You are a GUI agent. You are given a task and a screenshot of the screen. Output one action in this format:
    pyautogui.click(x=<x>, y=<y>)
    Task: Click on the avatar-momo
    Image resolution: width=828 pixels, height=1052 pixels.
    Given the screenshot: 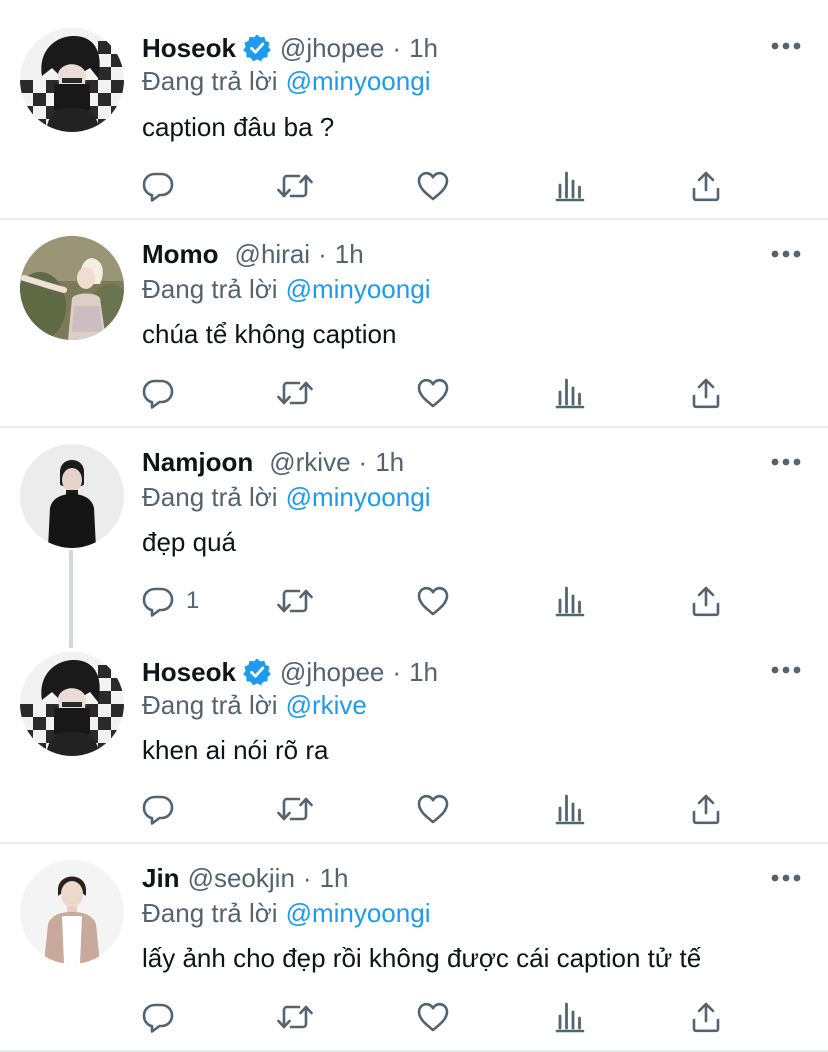 What is the action you would take?
    pyautogui.click(x=72, y=288)
    